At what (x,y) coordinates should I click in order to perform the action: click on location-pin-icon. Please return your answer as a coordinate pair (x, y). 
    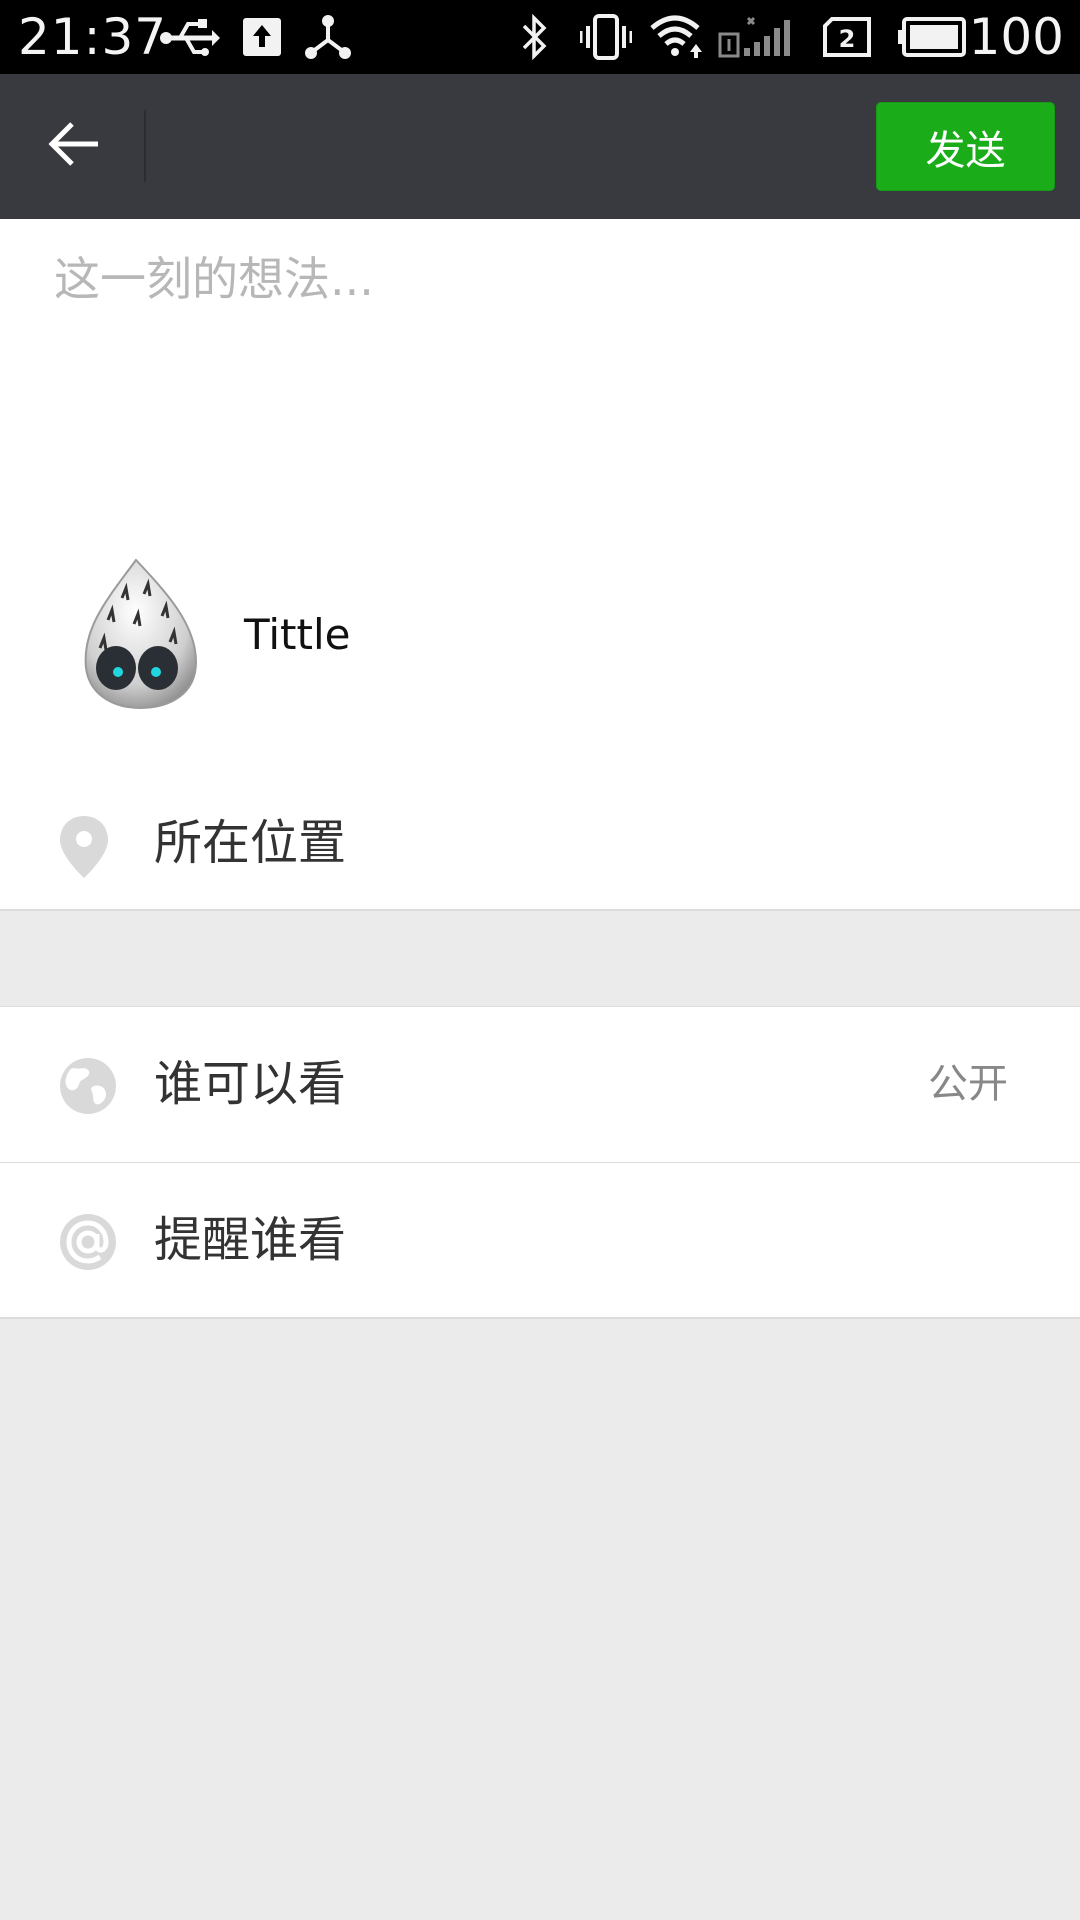
    Looking at the image, I should click on (84, 849).